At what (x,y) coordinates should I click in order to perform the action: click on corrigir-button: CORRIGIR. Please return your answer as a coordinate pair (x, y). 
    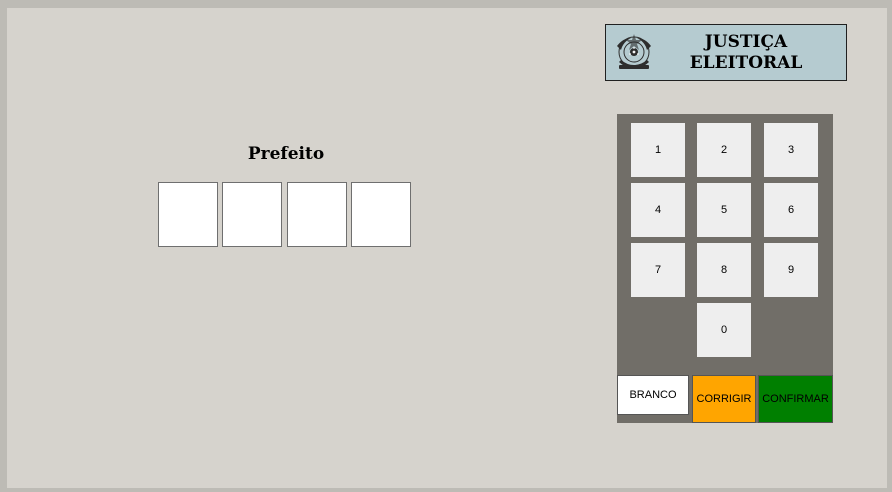
    Looking at the image, I should click on (724, 399).